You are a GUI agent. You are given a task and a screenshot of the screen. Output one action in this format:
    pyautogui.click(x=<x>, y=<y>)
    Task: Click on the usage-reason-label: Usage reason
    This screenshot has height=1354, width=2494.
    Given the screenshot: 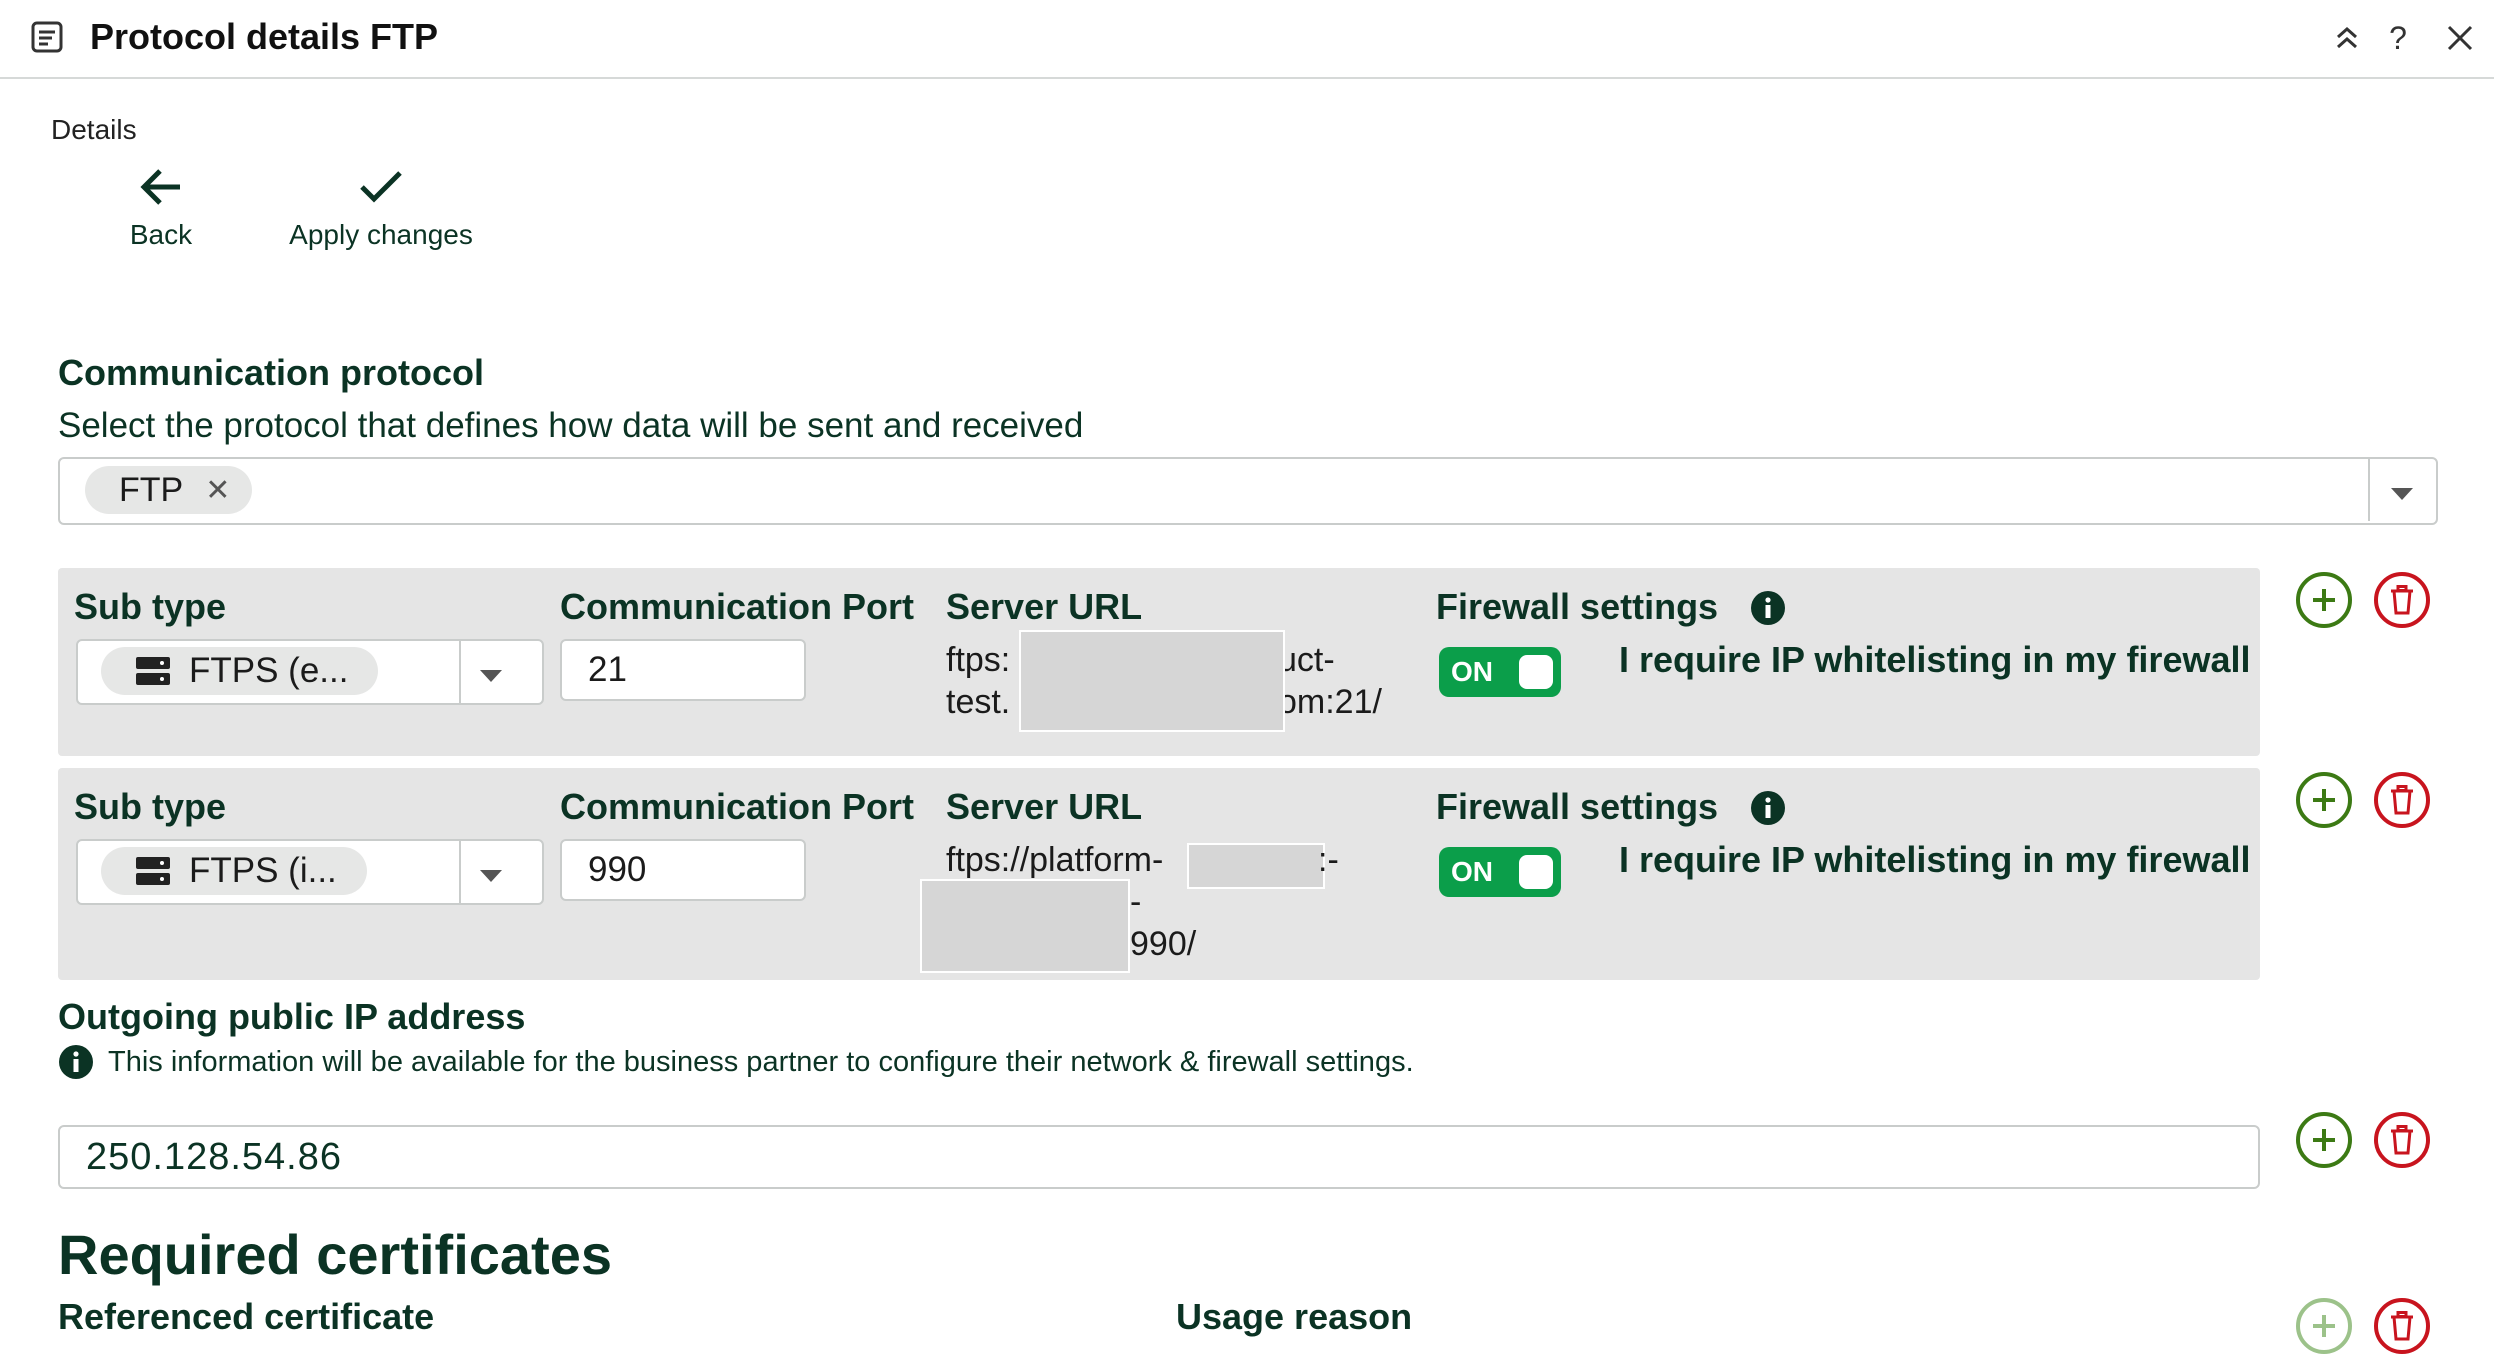 What is the action you would take?
    pyautogui.click(x=1294, y=1316)
    